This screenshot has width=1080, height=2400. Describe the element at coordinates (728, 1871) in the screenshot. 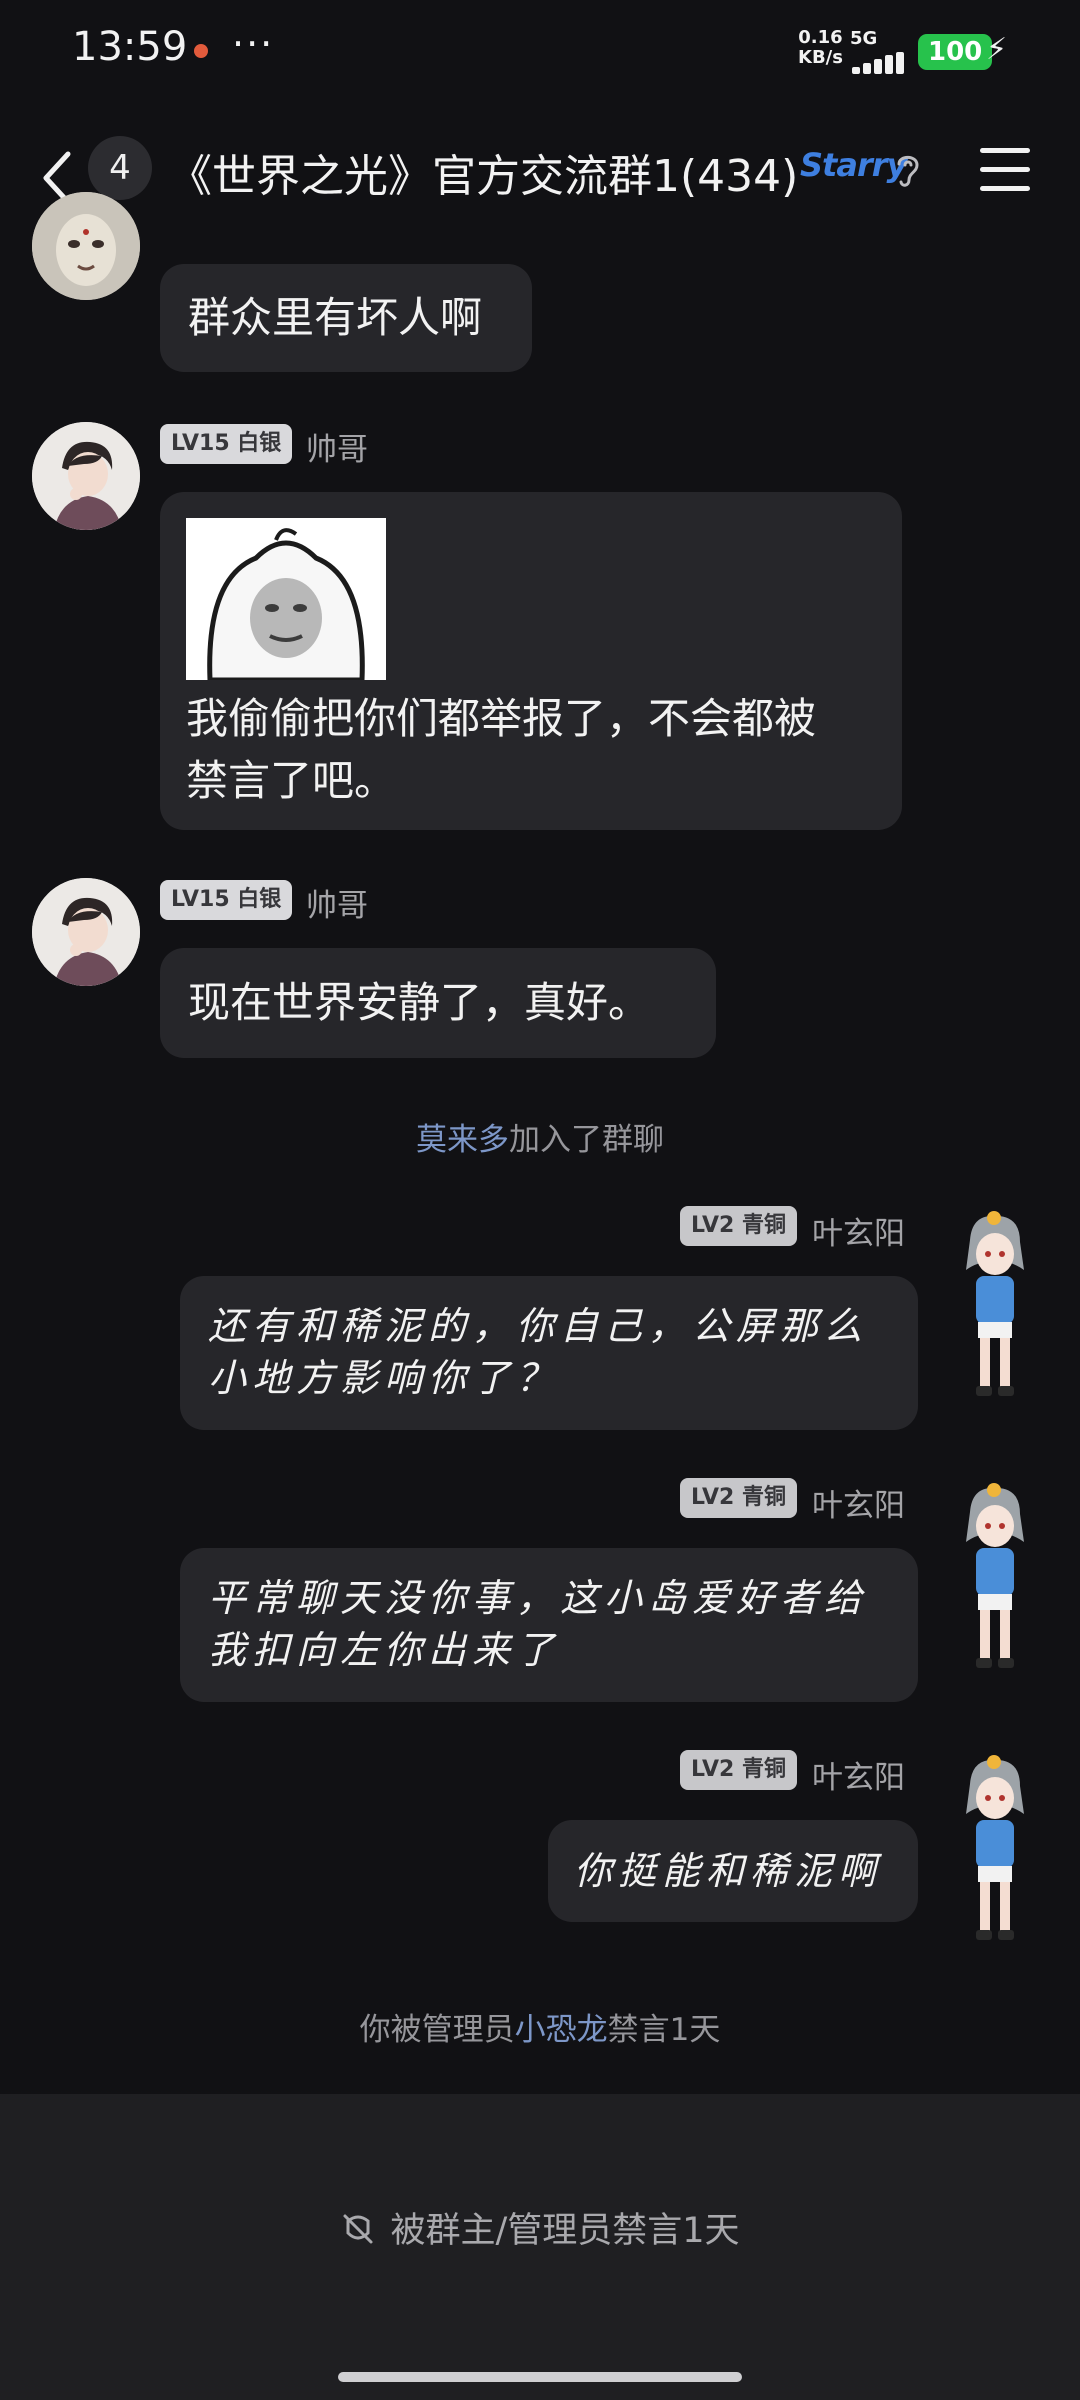

I see `message-text: 你挺能和稀泥啊` at that location.